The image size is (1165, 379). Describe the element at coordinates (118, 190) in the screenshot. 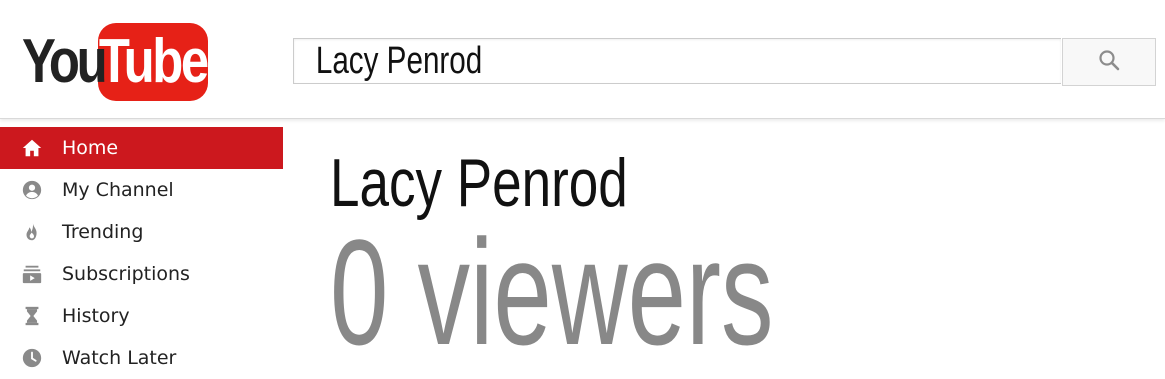

I see `sidebar-item-label: My Channel` at that location.